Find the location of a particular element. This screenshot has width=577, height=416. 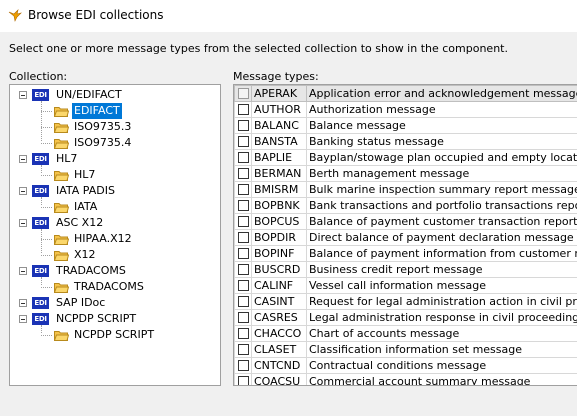

message-description: Commercial account summary message is located at coordinates (441, 379).